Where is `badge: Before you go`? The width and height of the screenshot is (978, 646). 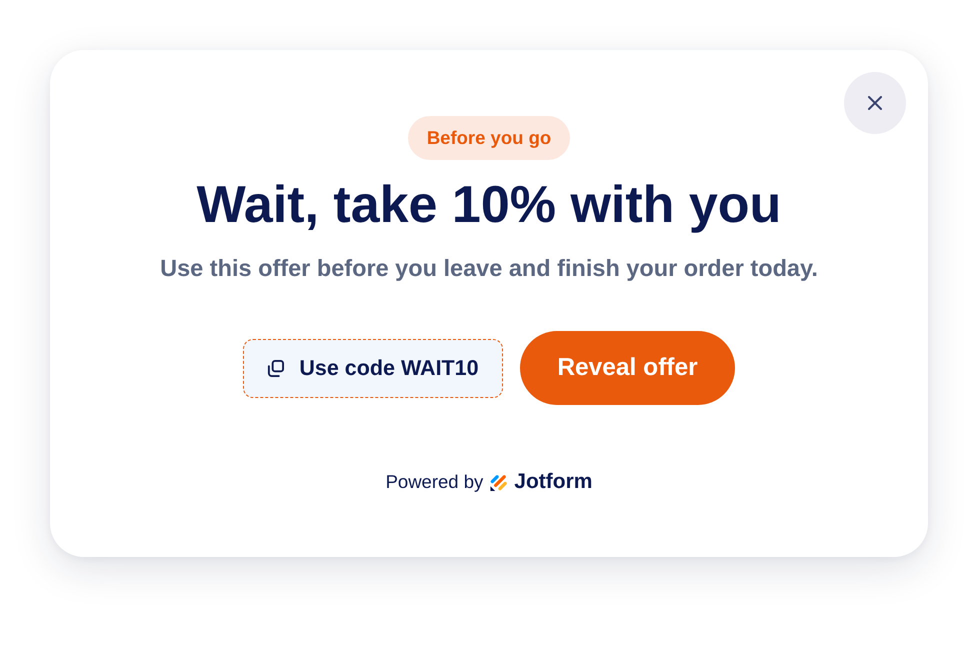
badge: Before you go is located at coordinates (489, 138).